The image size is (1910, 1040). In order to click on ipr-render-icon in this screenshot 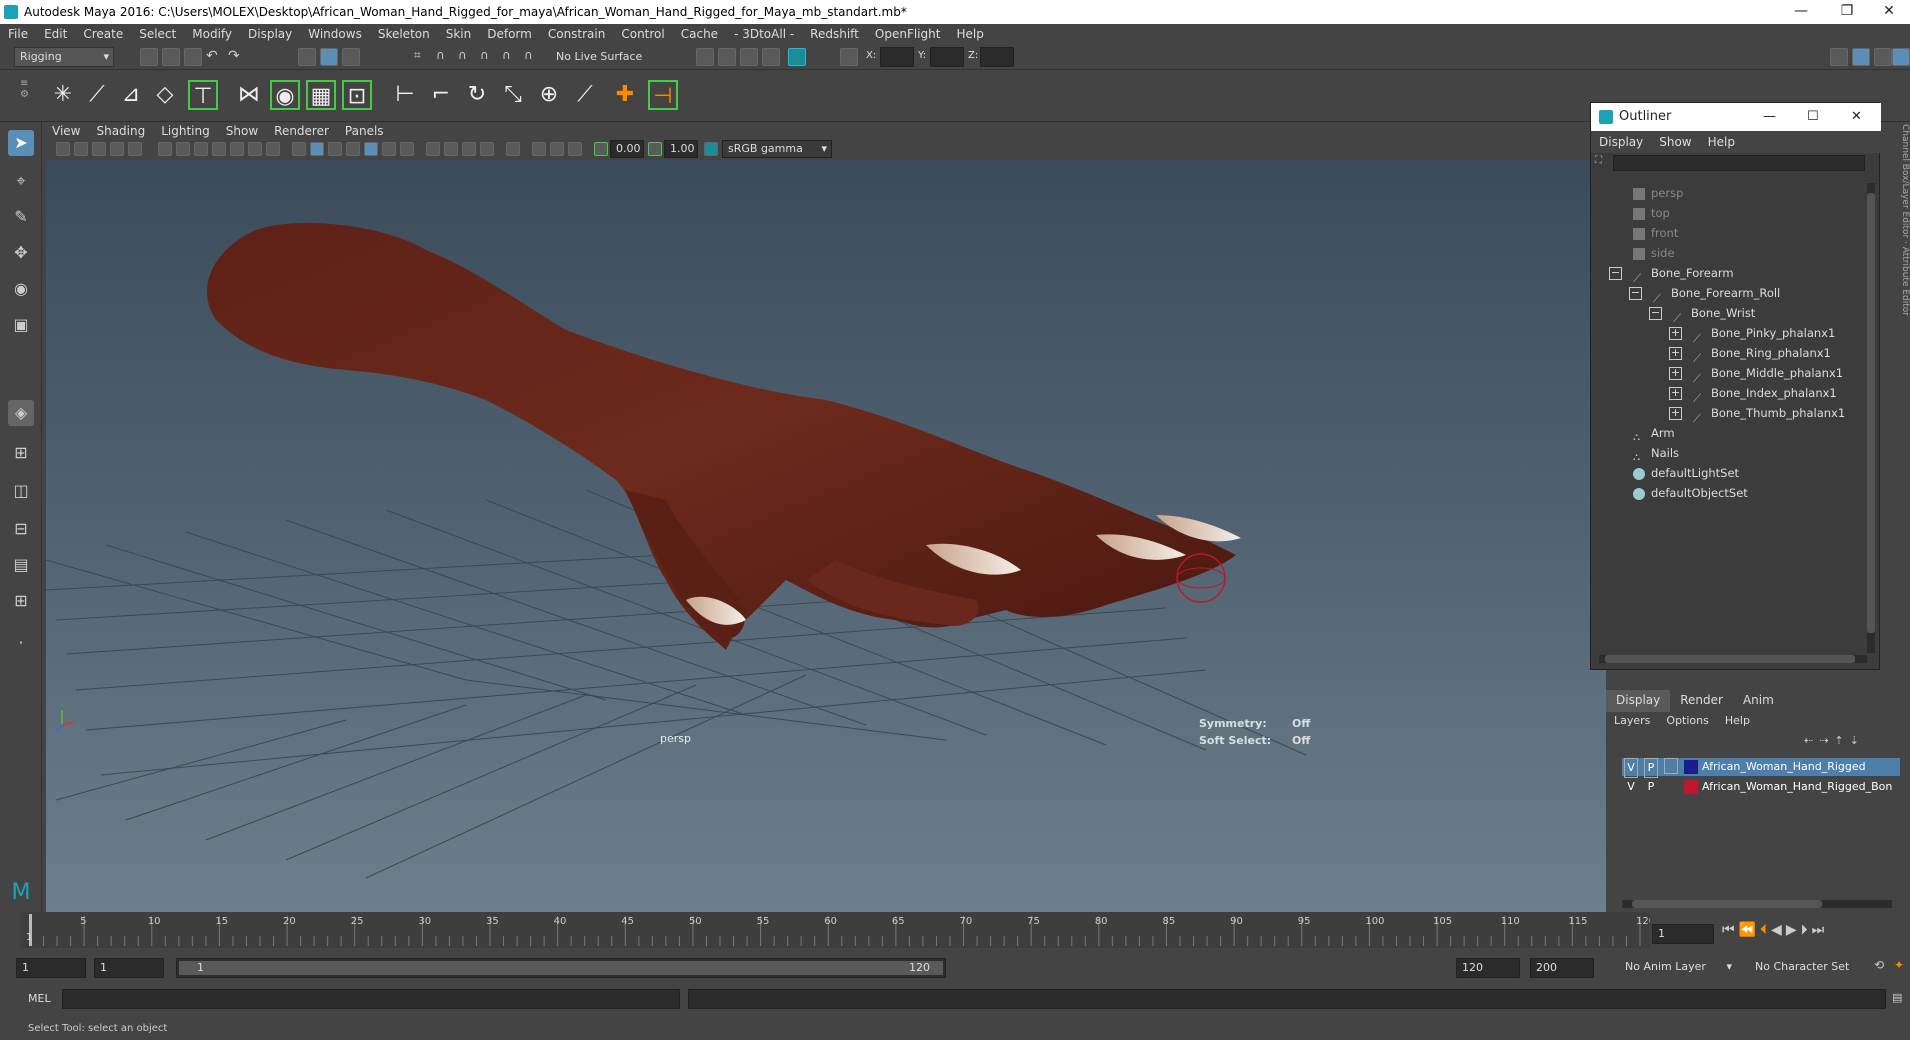, I will do `click(749, 57)`.